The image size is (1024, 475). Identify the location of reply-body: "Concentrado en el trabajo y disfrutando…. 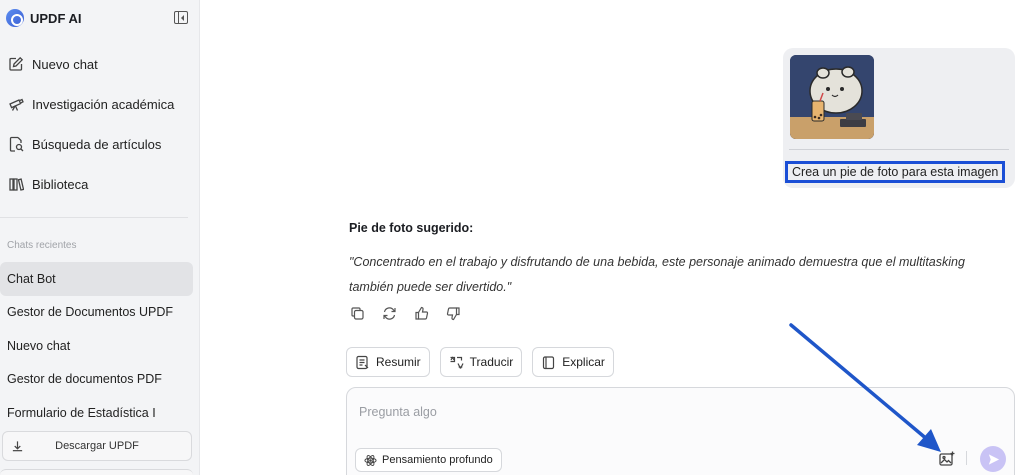
(657, 274).